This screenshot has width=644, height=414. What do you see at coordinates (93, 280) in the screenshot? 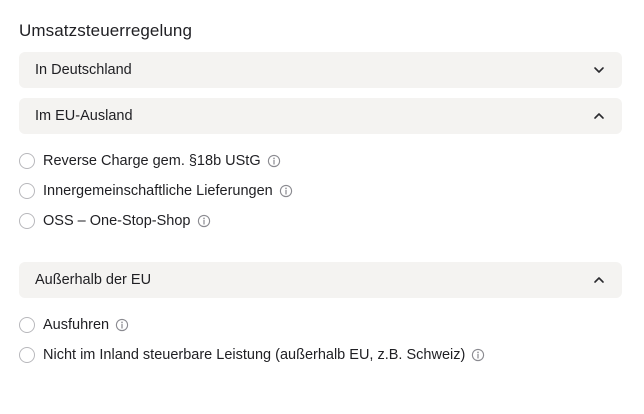
I see `section-label: Außerhalb der EU` at bounding box center [93, 280].